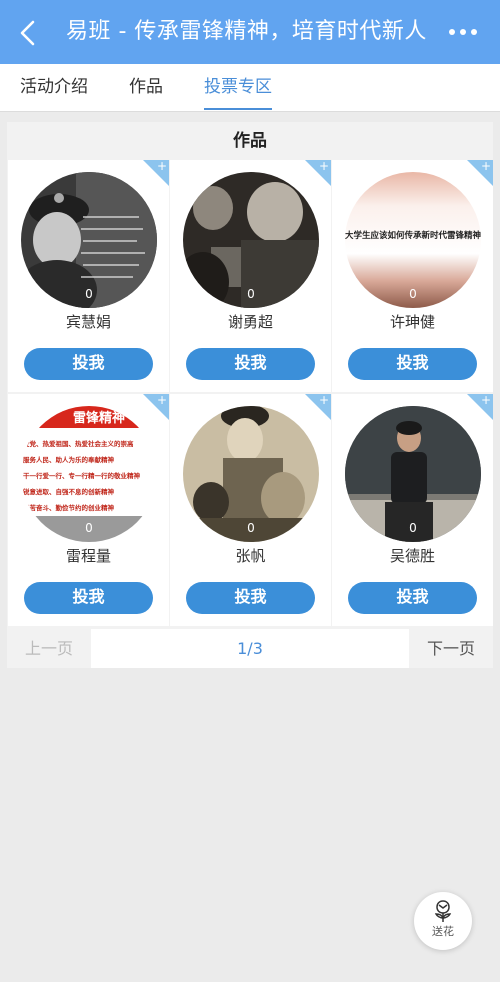 The height and width of the screenshot is (982, 500). What do you see at coordinates (250, 556) in the screenshot?
I see `author-name: 张帆` at bounding box center [250, 556].